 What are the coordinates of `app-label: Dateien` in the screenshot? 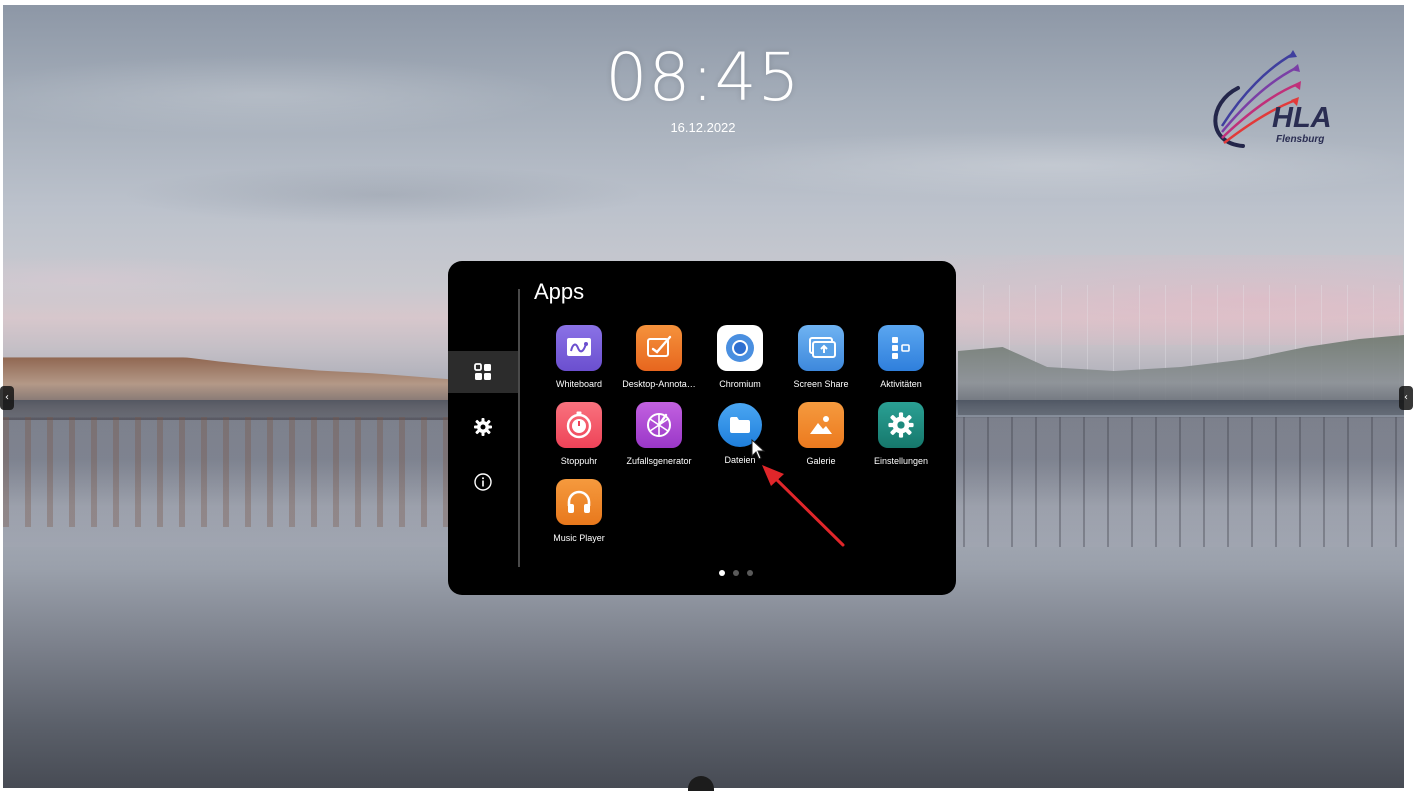 It's located at (740, 460).